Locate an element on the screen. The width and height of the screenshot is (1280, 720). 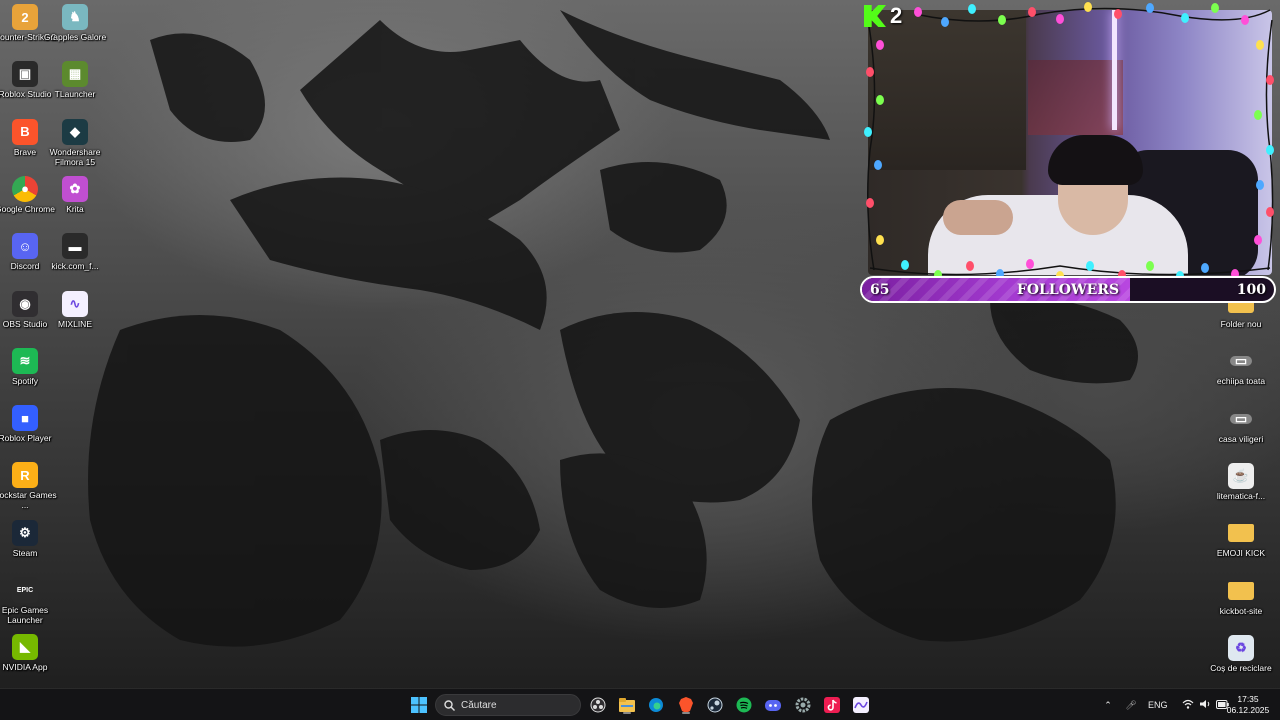
spotify-icon is located at coordinates (744, 705).